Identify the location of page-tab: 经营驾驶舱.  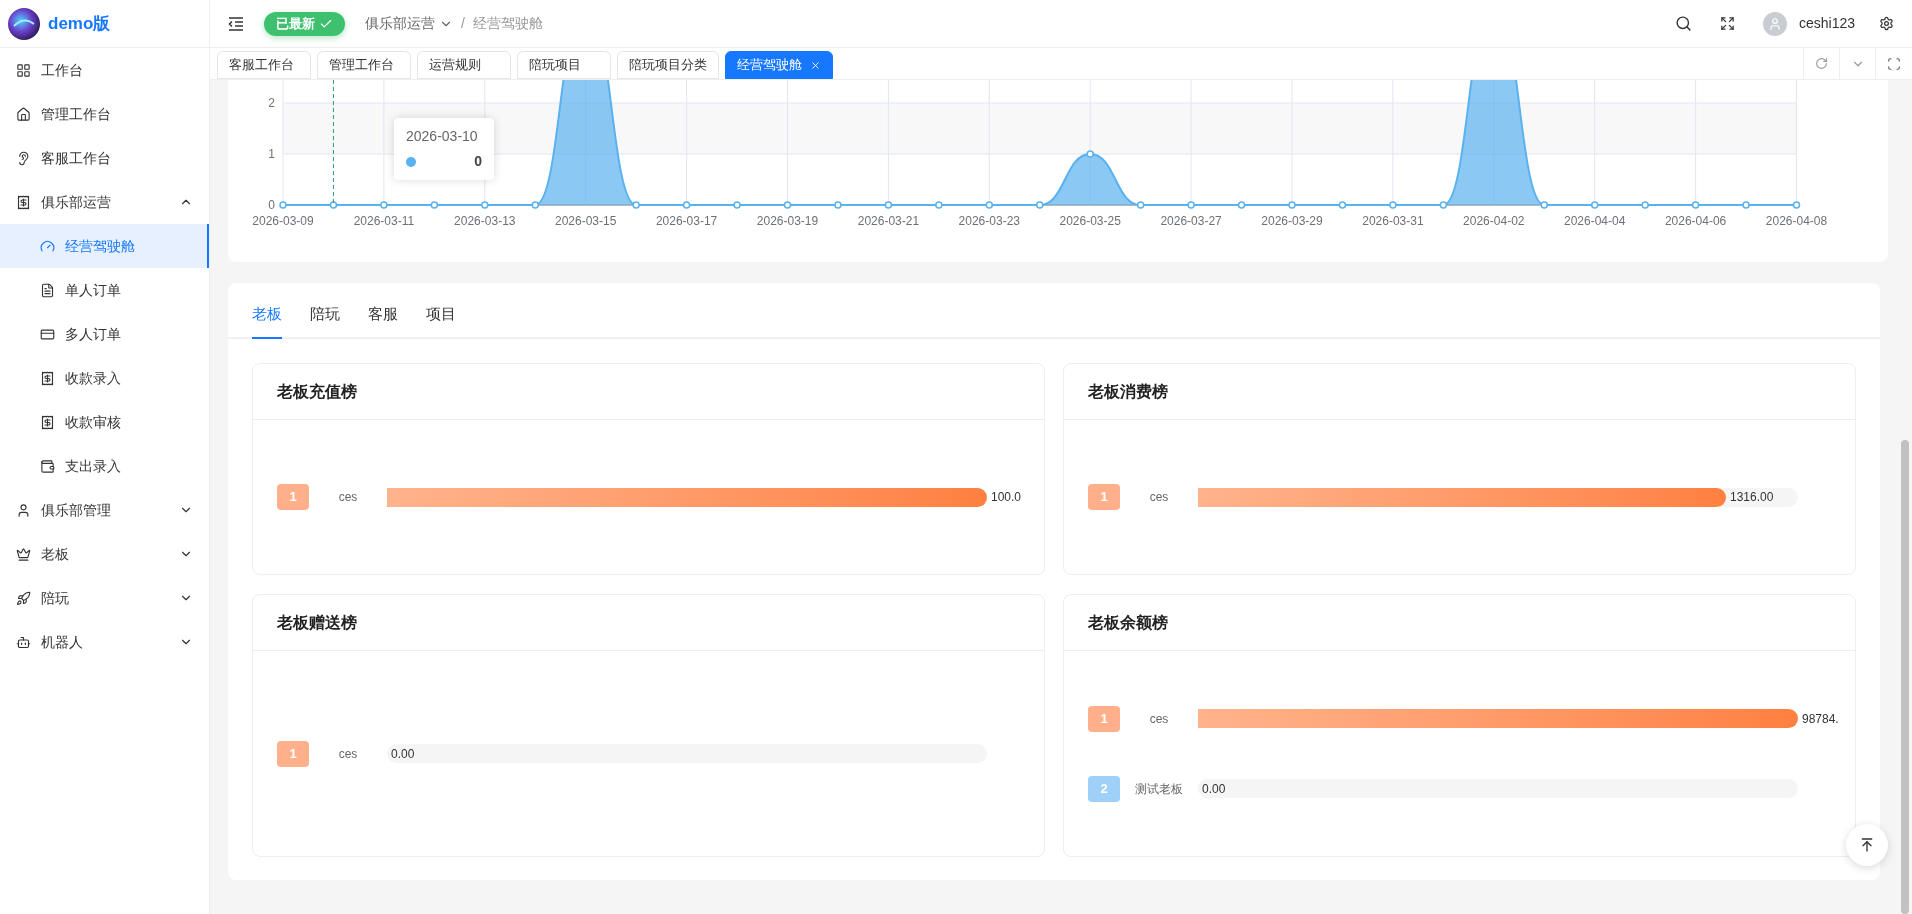
(779, 65).